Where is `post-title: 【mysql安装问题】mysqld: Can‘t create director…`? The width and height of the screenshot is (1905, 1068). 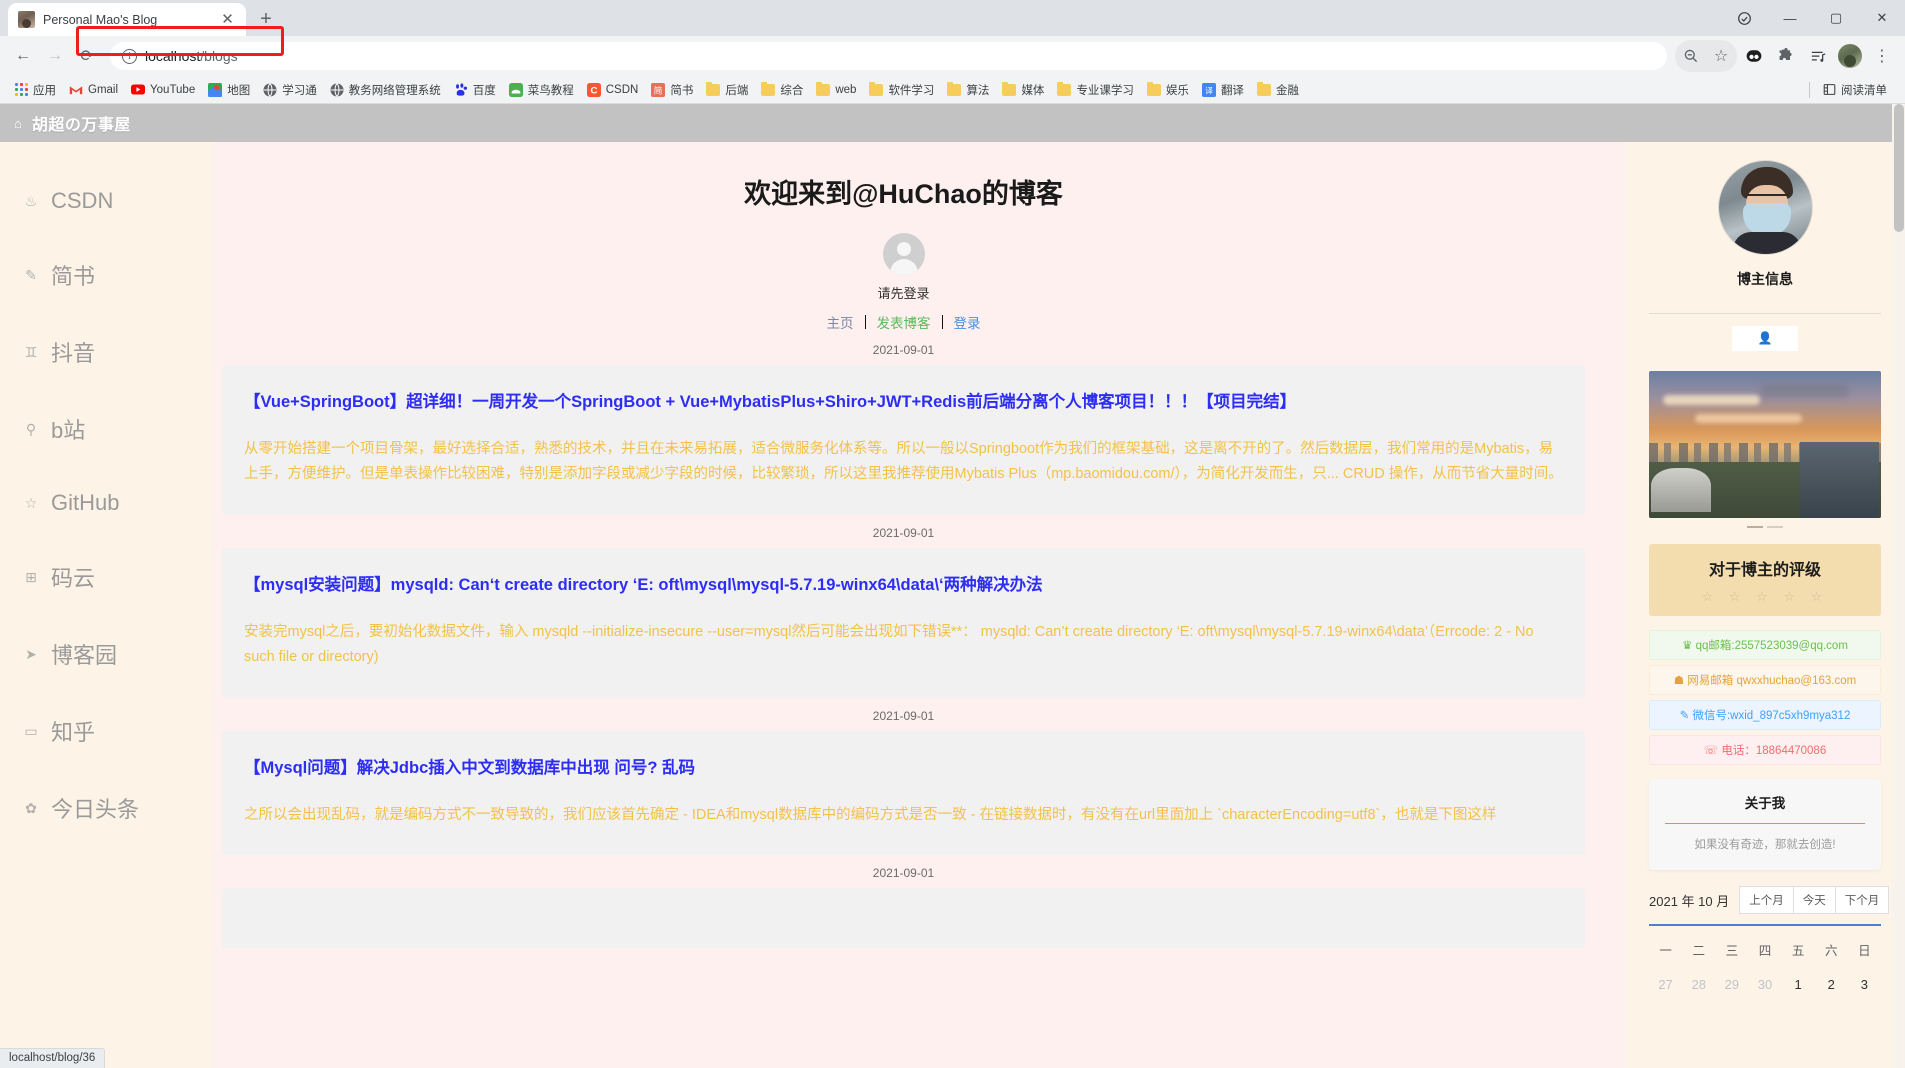 post-title: 【mysql安装问题】mysqld: Can‘t create director… is located at coordinates (903, 586).